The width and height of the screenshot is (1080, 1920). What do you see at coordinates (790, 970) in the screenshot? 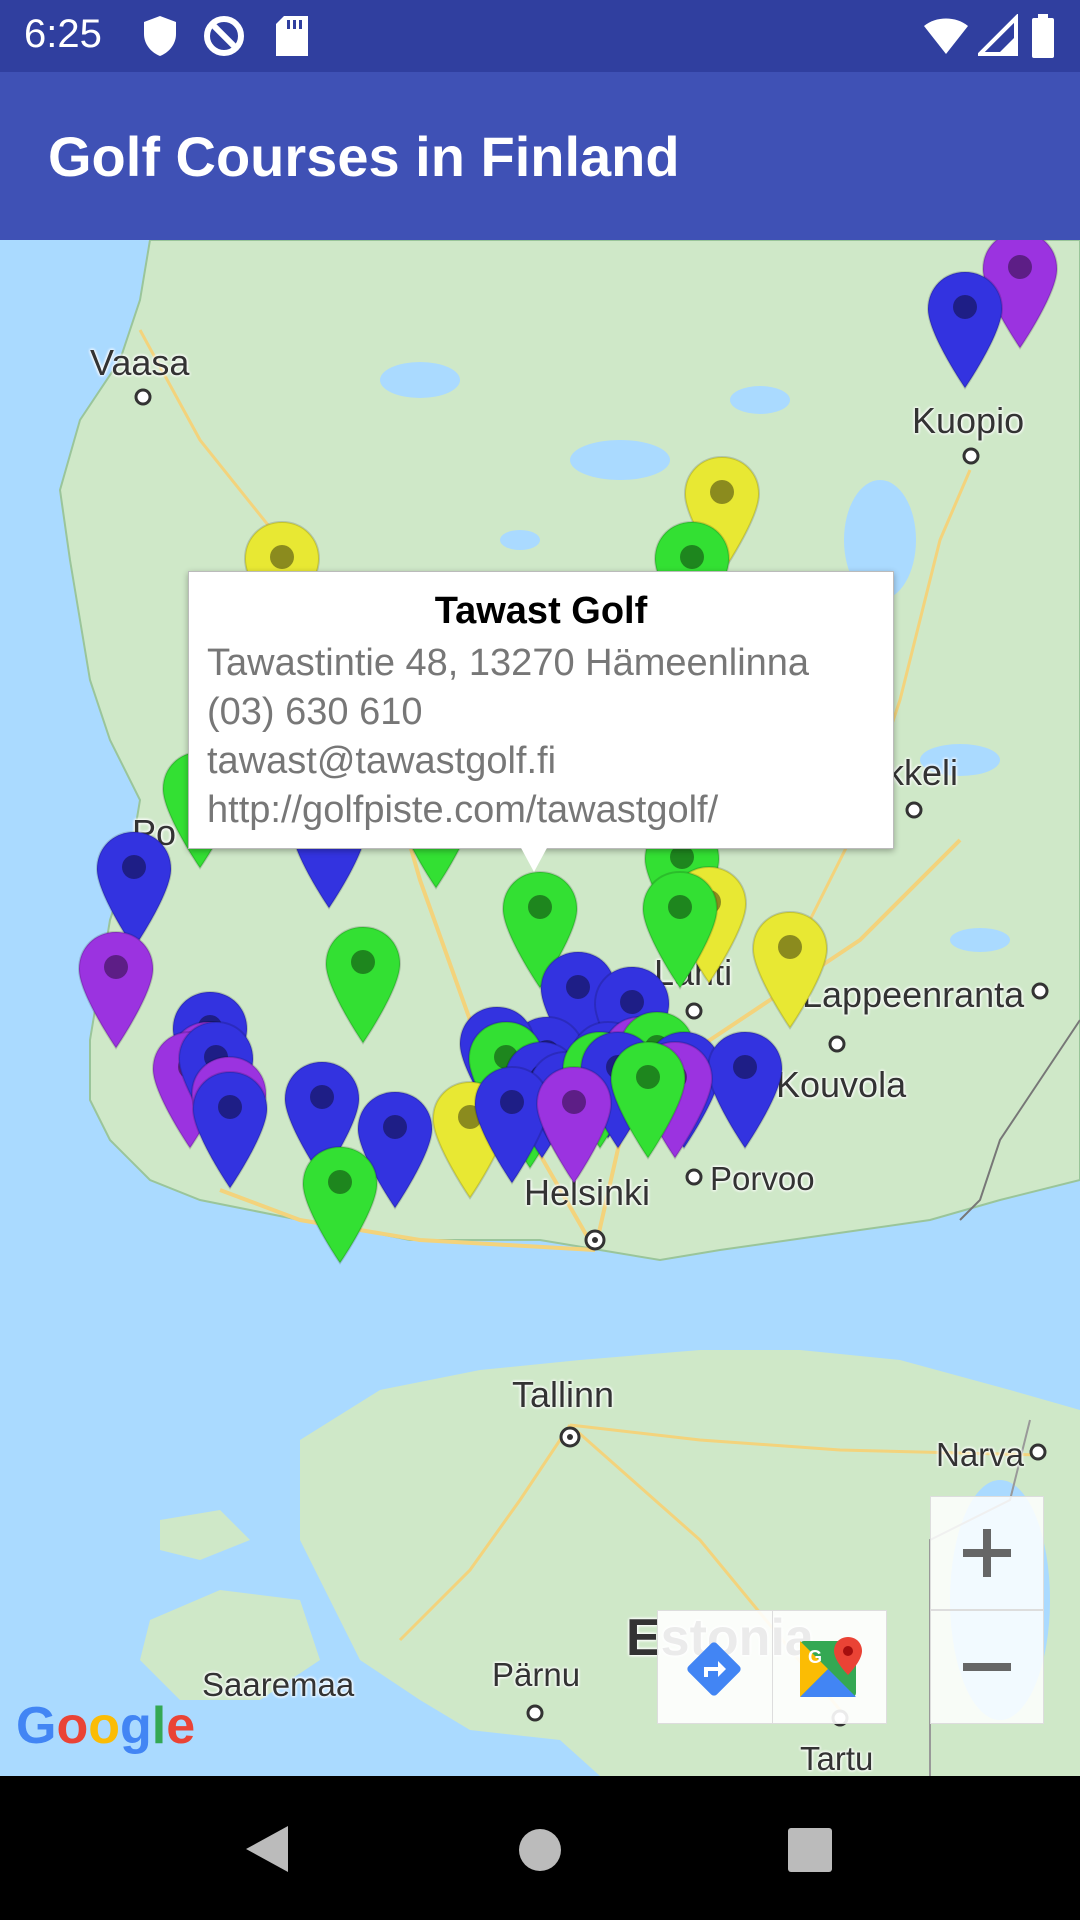
I see `golf-course-marker-yellow` at bounding box center [790, 970].